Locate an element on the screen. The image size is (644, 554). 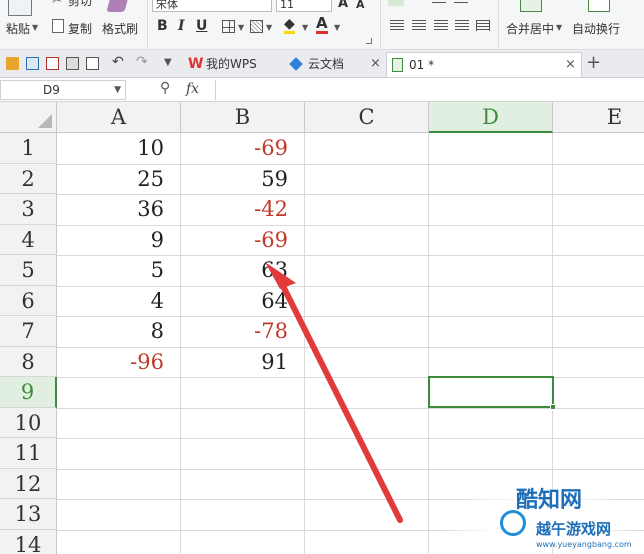
cut-button: 剪切 is located at coordinates (80, 4).